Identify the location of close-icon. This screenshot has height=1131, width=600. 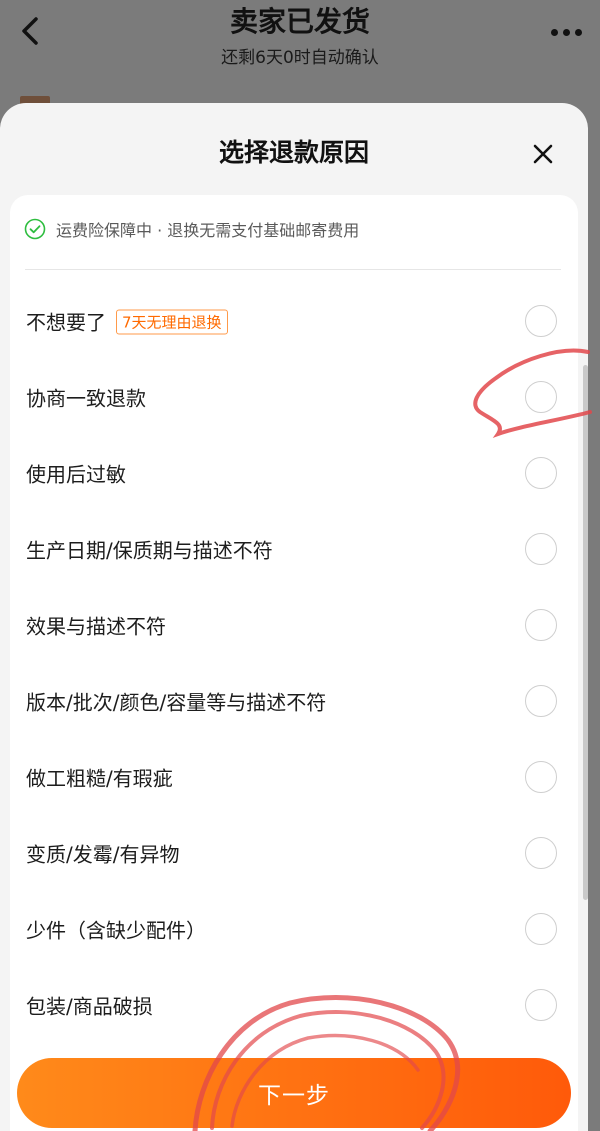
(543, 154).